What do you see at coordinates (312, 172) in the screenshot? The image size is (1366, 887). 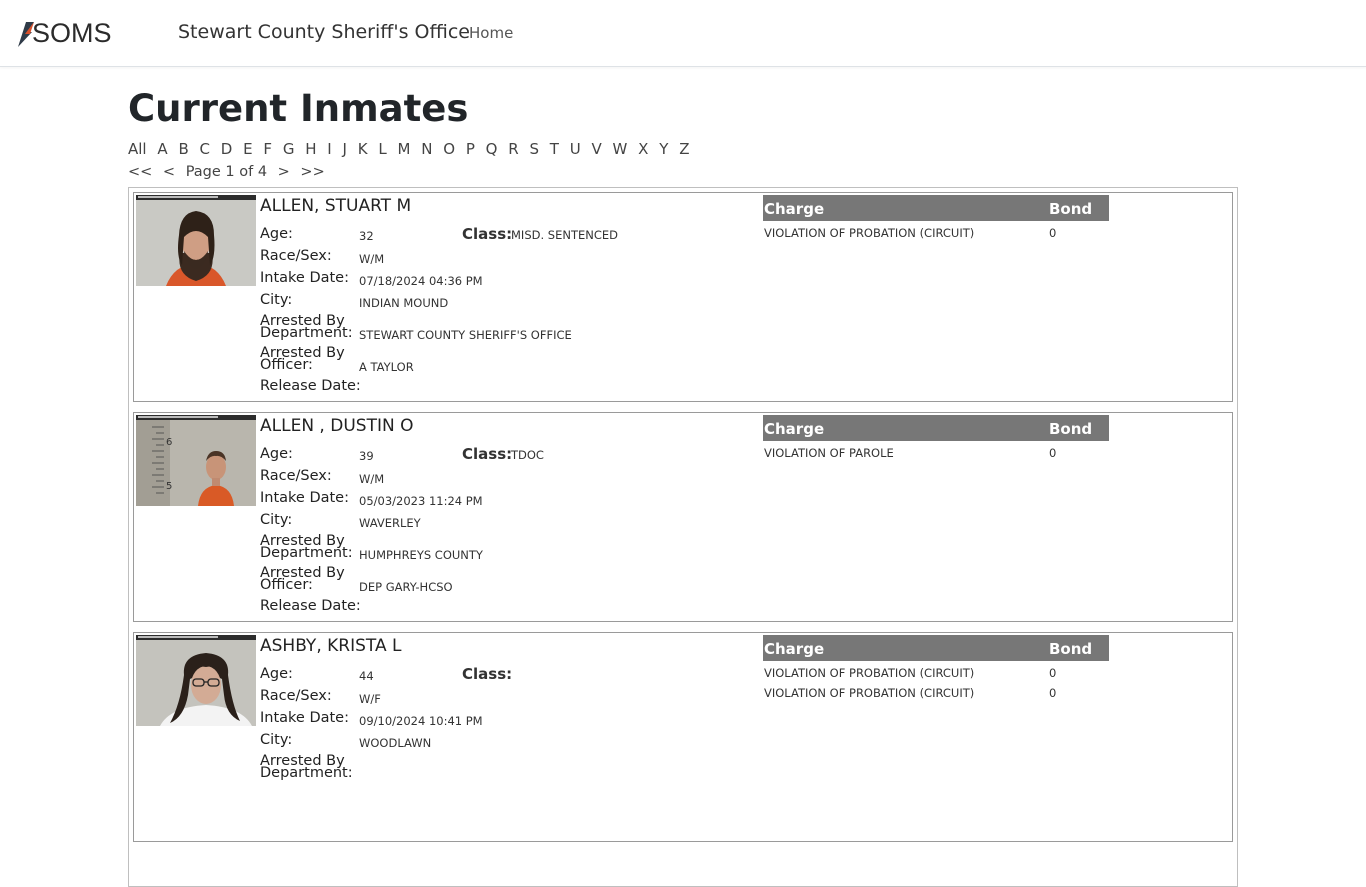 I see `pager-last: >>` at bounding box center [312, 172].